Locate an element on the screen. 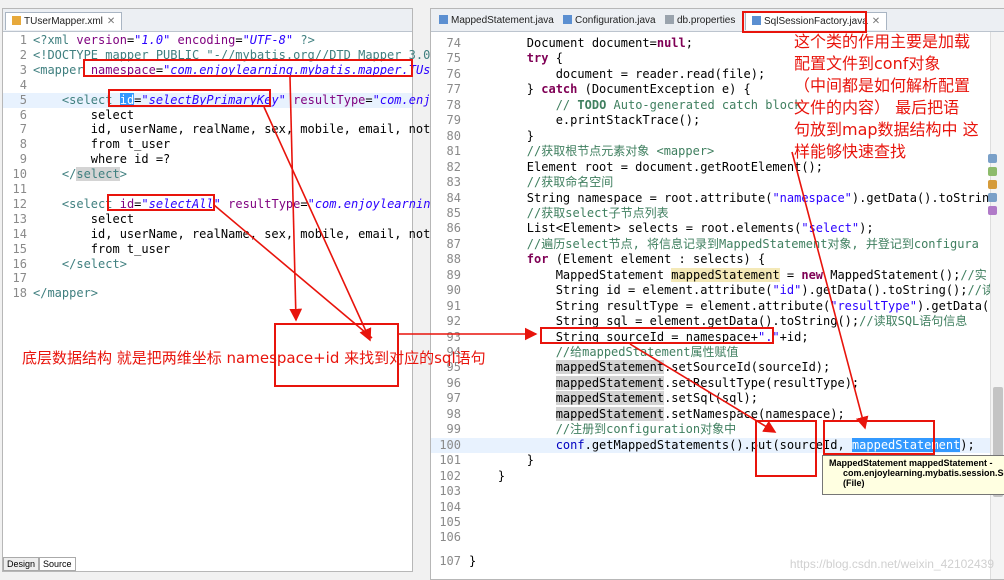 The image size is (1004, 580). class-purpose-note-line: 这个类的作用主要是加载 is located at coordinates (882, 41).